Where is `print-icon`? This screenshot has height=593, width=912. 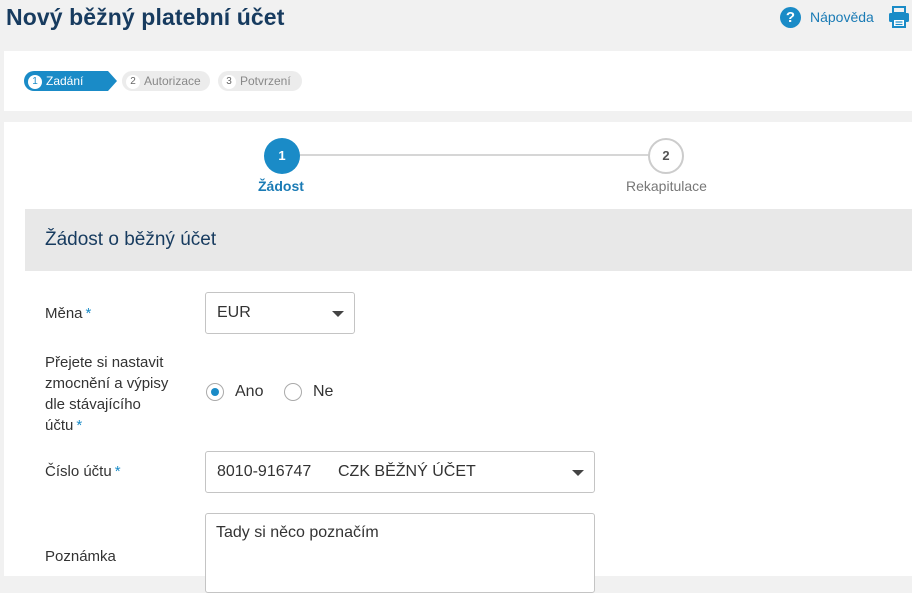 print-icon is located at coordinates (899, 17).